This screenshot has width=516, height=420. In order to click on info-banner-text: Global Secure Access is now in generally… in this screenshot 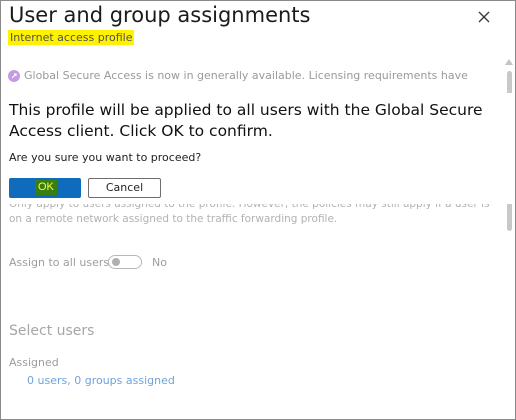, I will do `click(246, 75)`.